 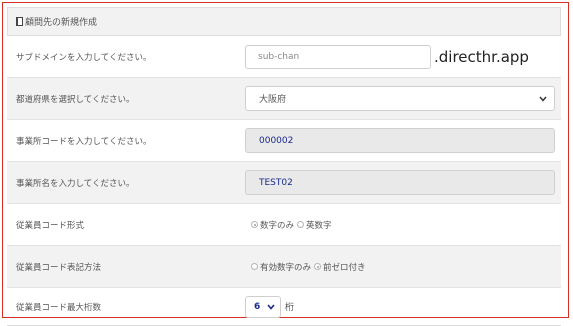 I want to click on code-notation-significant-label: 有効数字のみ, so click(x=285, y=267).